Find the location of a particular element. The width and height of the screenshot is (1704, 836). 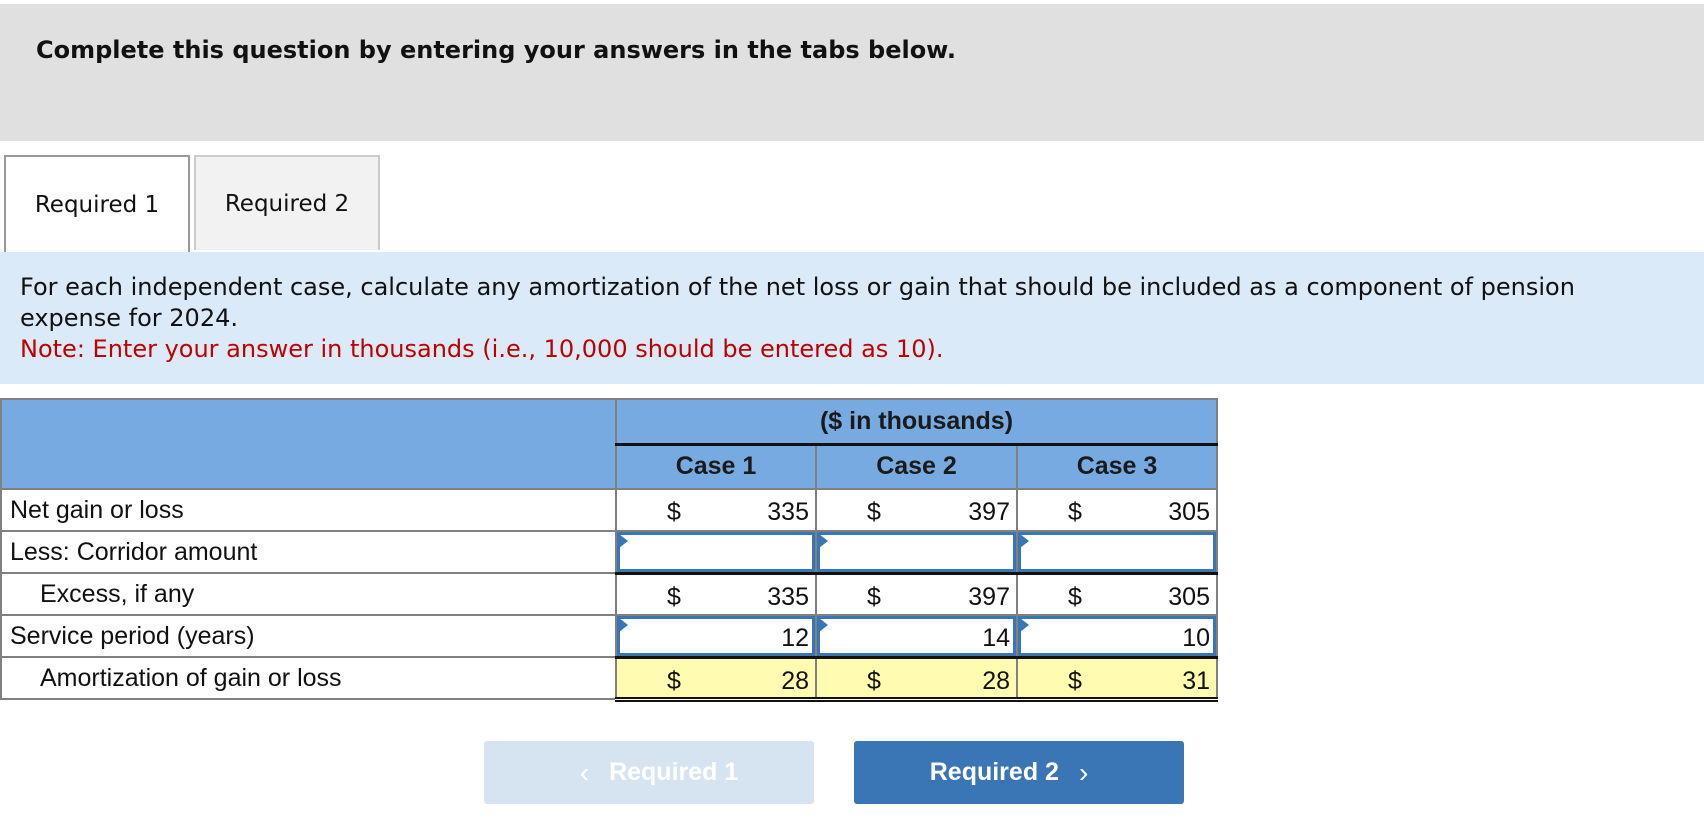

col-case-3: Case 3 is located at coordinates (1117, 466).